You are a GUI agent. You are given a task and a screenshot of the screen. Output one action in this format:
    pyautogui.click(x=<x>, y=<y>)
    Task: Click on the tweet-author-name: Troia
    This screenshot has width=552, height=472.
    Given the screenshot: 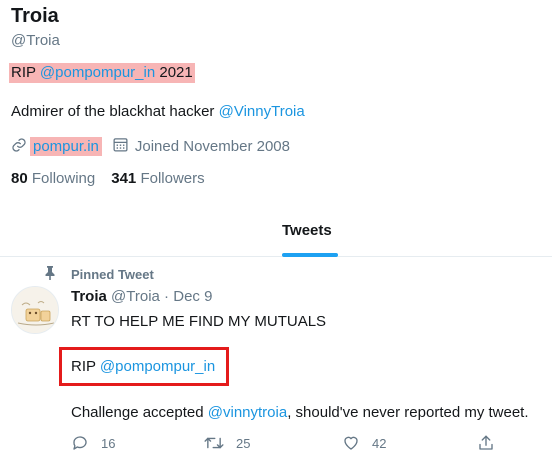 What is the action you would take?
    pyautogui.click(x=89, y=296)
    